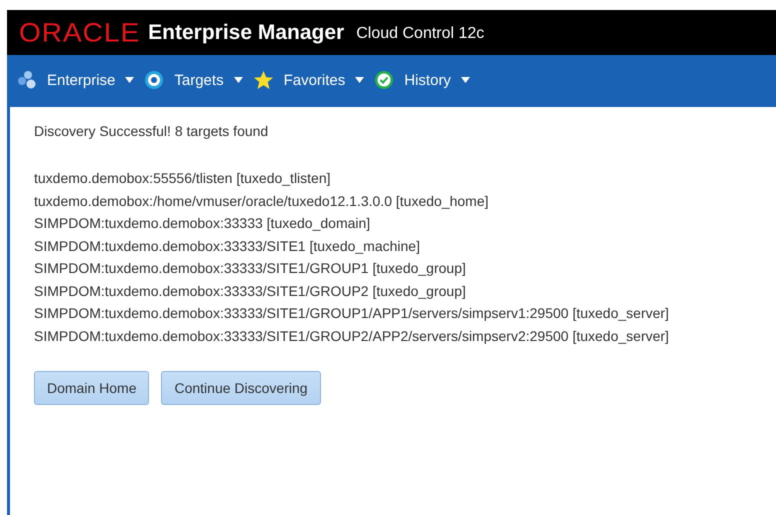 This screenshot has width=776, height=515. I want to click on status-message: Discovery Successful! 8 targets found, so click(152, 131).